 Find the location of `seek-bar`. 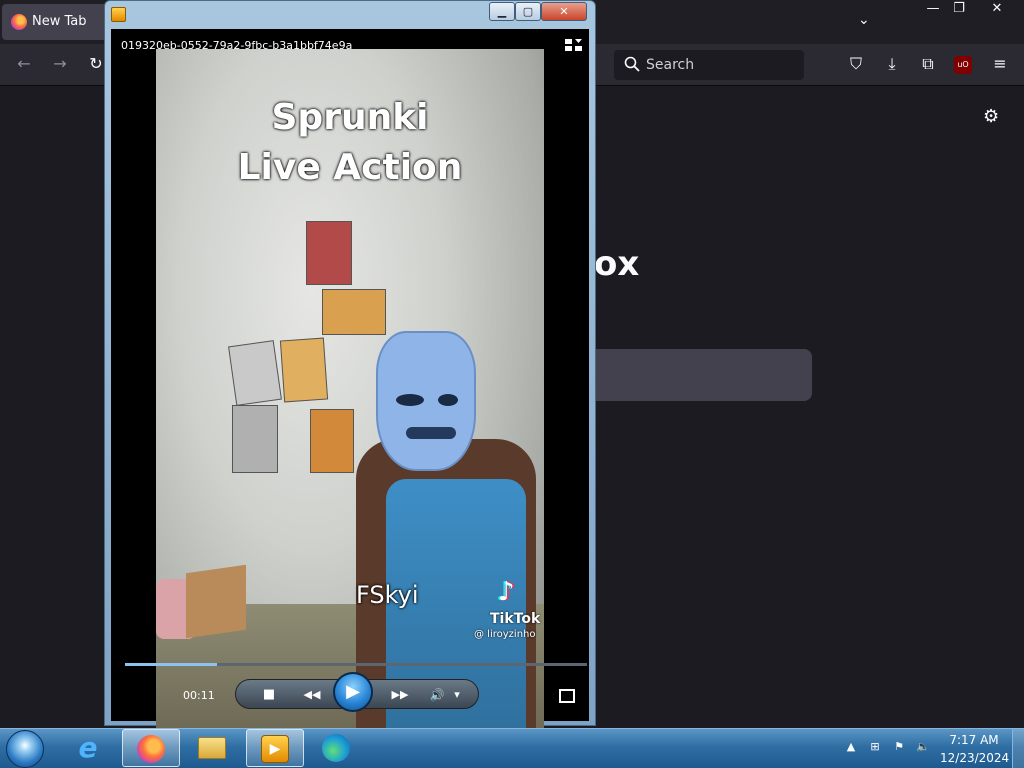

seek-bar is located at coordinates (356, 664).